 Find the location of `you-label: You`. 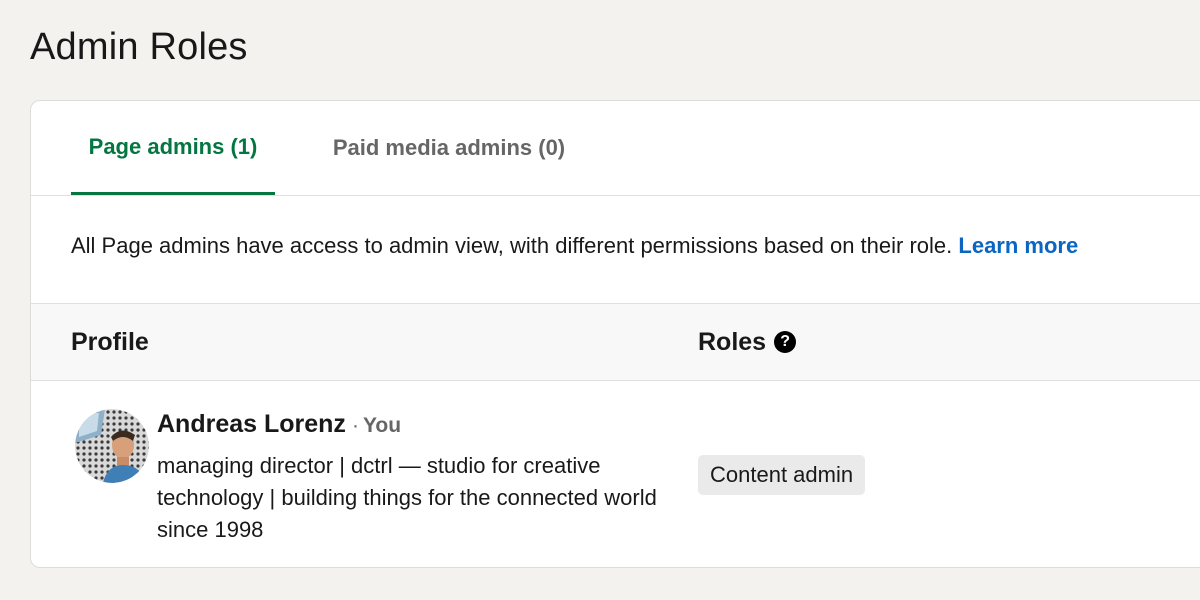

you-label: You is located at coordinates (382, 425).